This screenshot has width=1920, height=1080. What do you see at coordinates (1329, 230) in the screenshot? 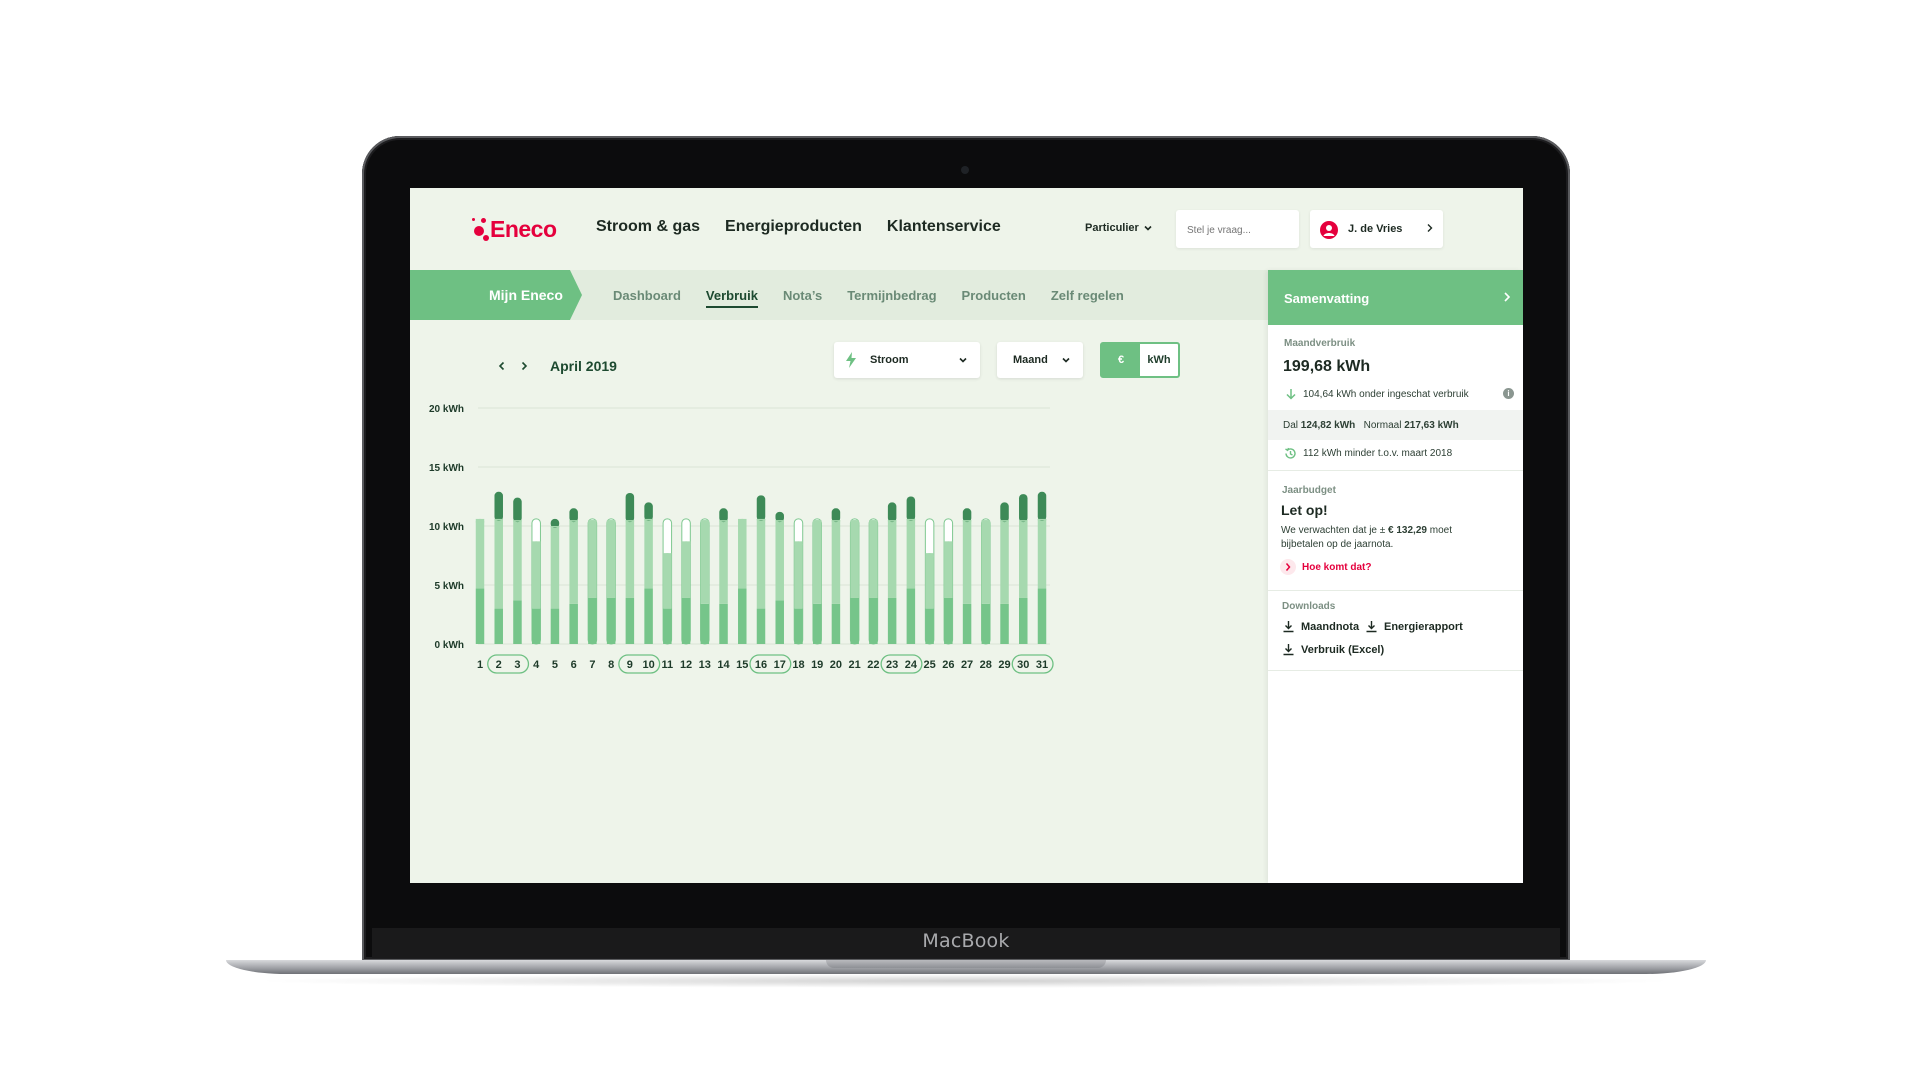
I see `user-avatar-icon` at bounding box center [1329, 230].